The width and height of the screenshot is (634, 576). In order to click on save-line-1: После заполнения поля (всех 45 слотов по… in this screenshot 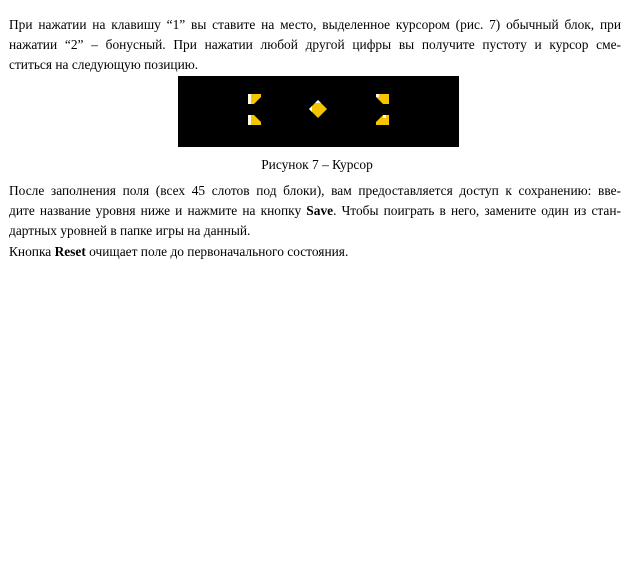, I will do `click(315, 190)`.